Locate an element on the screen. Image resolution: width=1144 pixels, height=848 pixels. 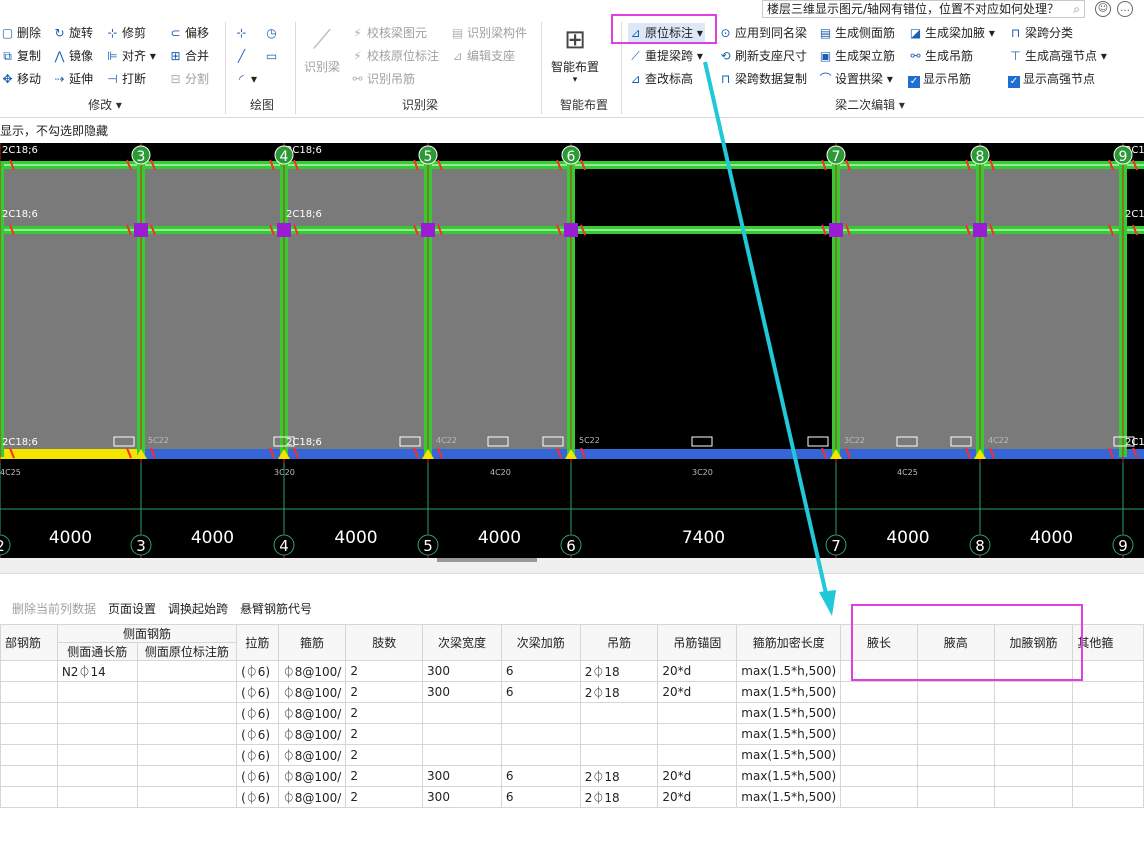
span-data-copy-button: ⊓ 梁跨数据复制 is located at coordinates (762, 79).